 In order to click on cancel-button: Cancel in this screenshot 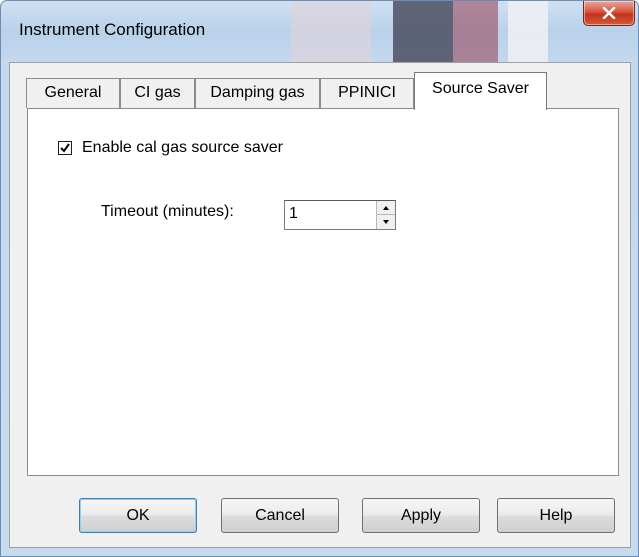, I will do `click(280, 515)`.